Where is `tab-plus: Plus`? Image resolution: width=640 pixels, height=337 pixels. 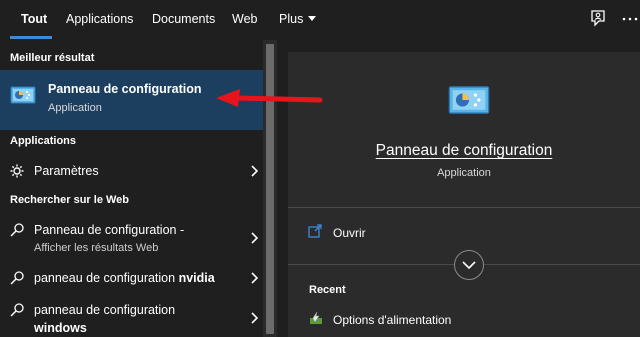
tab-plus: Plus is located at coordinates (298, 19).